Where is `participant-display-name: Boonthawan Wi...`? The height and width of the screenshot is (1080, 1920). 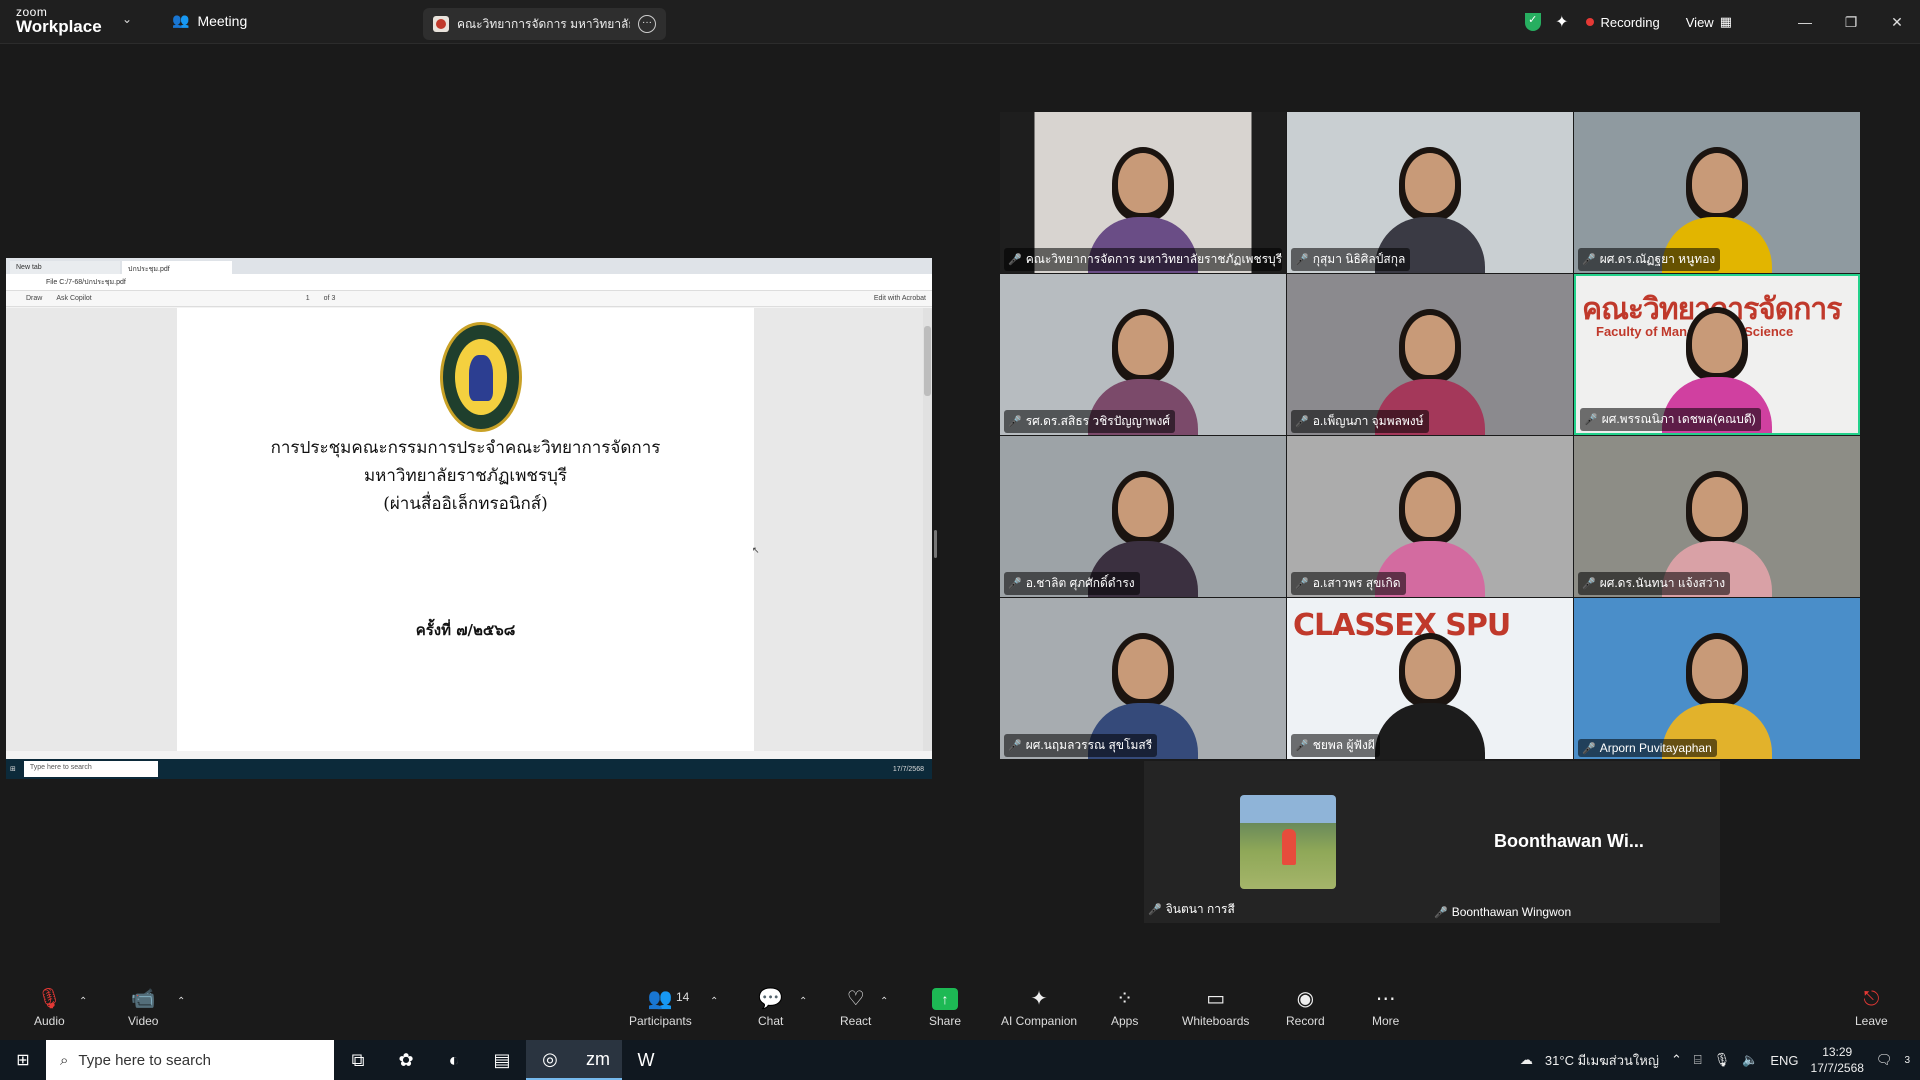 participant-display-name: Boonthawan Wi... is located at coordinates (1569, 841).